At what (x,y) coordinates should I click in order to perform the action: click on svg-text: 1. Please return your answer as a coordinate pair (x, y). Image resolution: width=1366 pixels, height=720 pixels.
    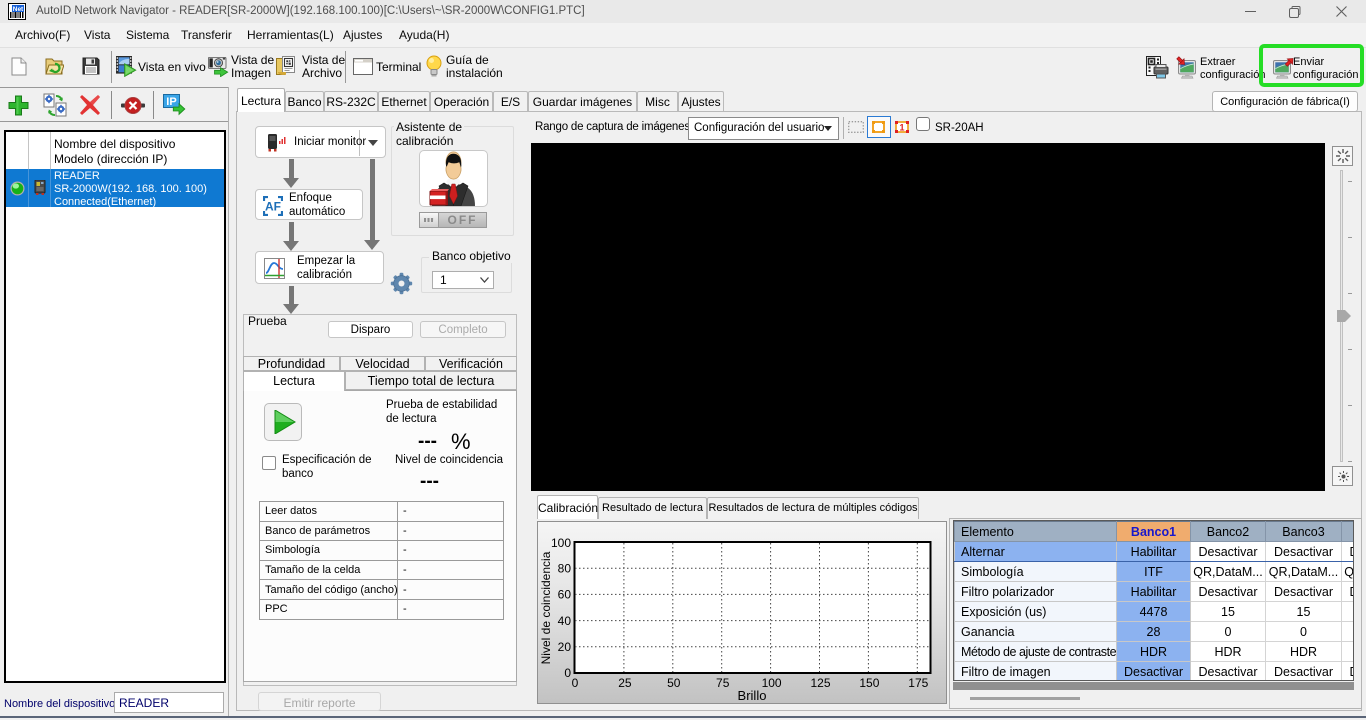
    Looking at the image, I should click on (901, 128).